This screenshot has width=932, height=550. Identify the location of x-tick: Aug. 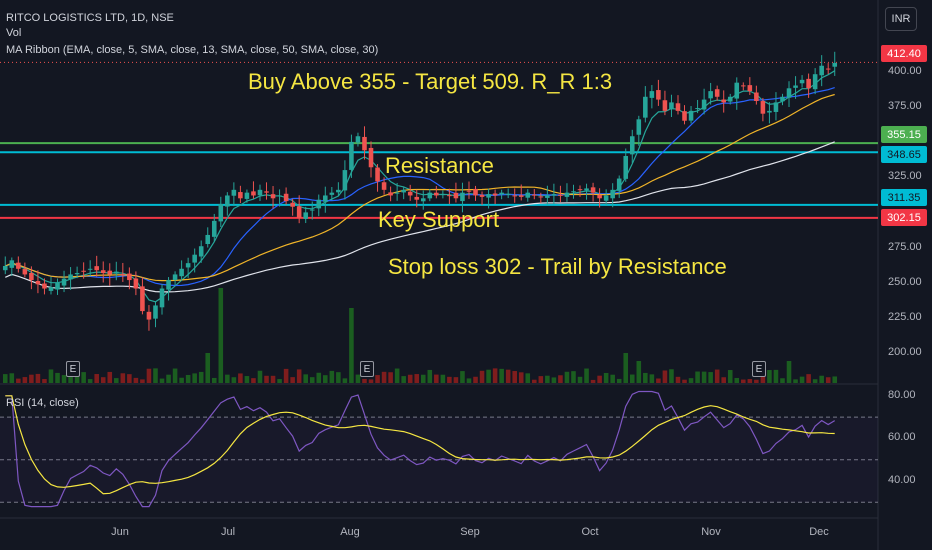
(350, 532).